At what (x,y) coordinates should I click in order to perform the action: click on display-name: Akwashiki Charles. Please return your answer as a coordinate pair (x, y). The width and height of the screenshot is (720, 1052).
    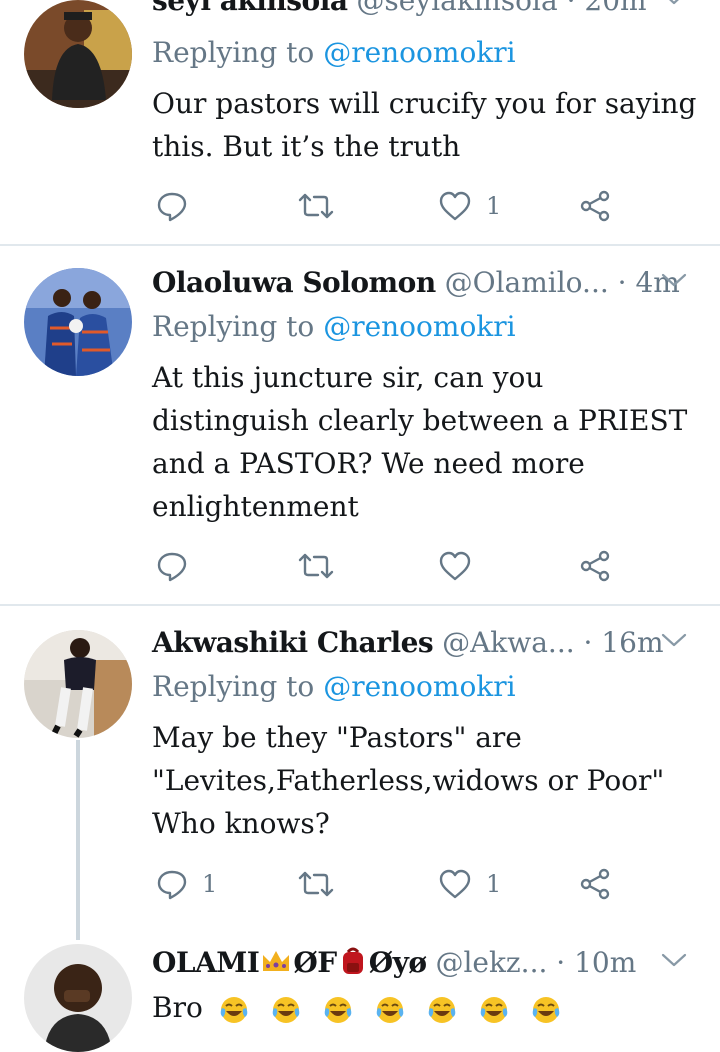
    Looking at the image, I should click on (293, 642).